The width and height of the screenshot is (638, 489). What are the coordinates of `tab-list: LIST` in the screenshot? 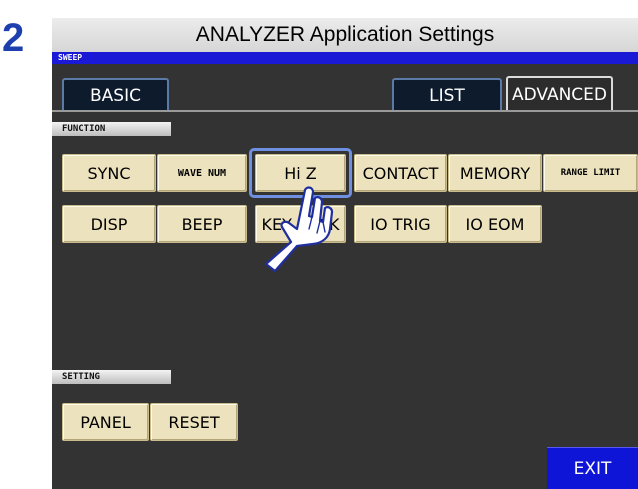 It's located at (447, 95).